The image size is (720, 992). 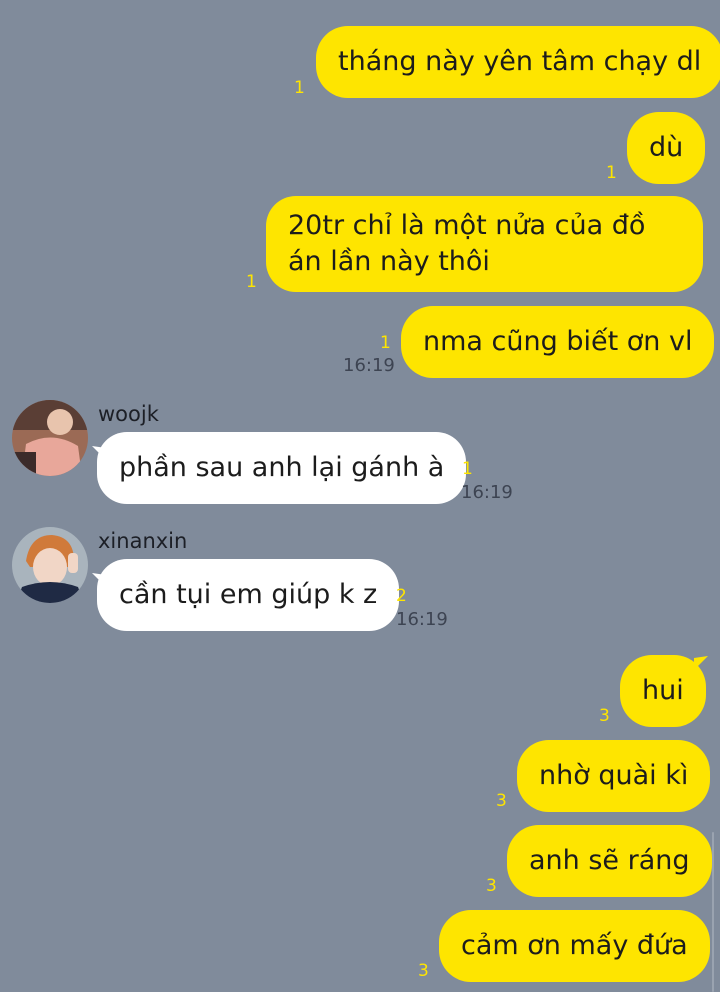 I want to click on my-message-bubble: nhờ quài kì, so click(x=614, y=776).